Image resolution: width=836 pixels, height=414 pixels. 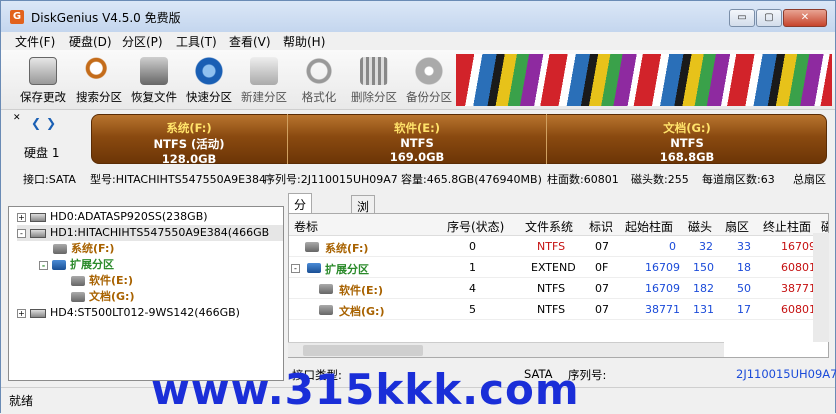 I want to click on partition-size: 168.8GB, so click(x=687, y=157).